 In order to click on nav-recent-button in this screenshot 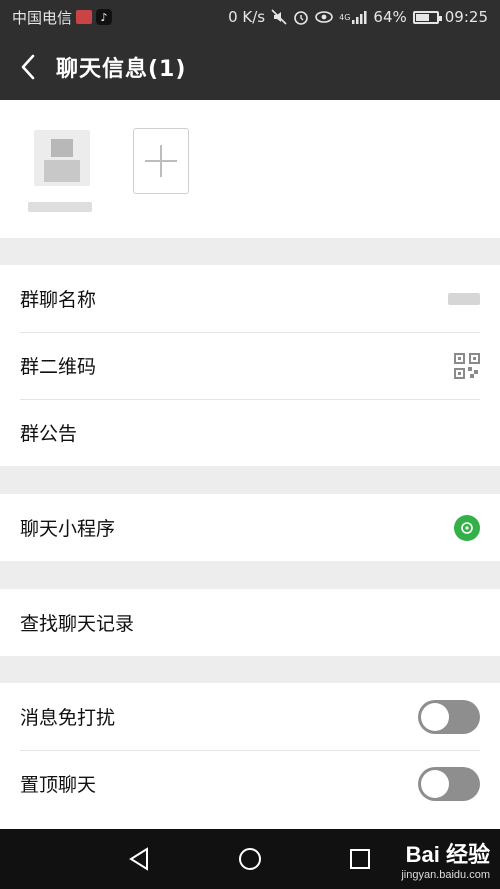, I will do `click(360, 861)`.